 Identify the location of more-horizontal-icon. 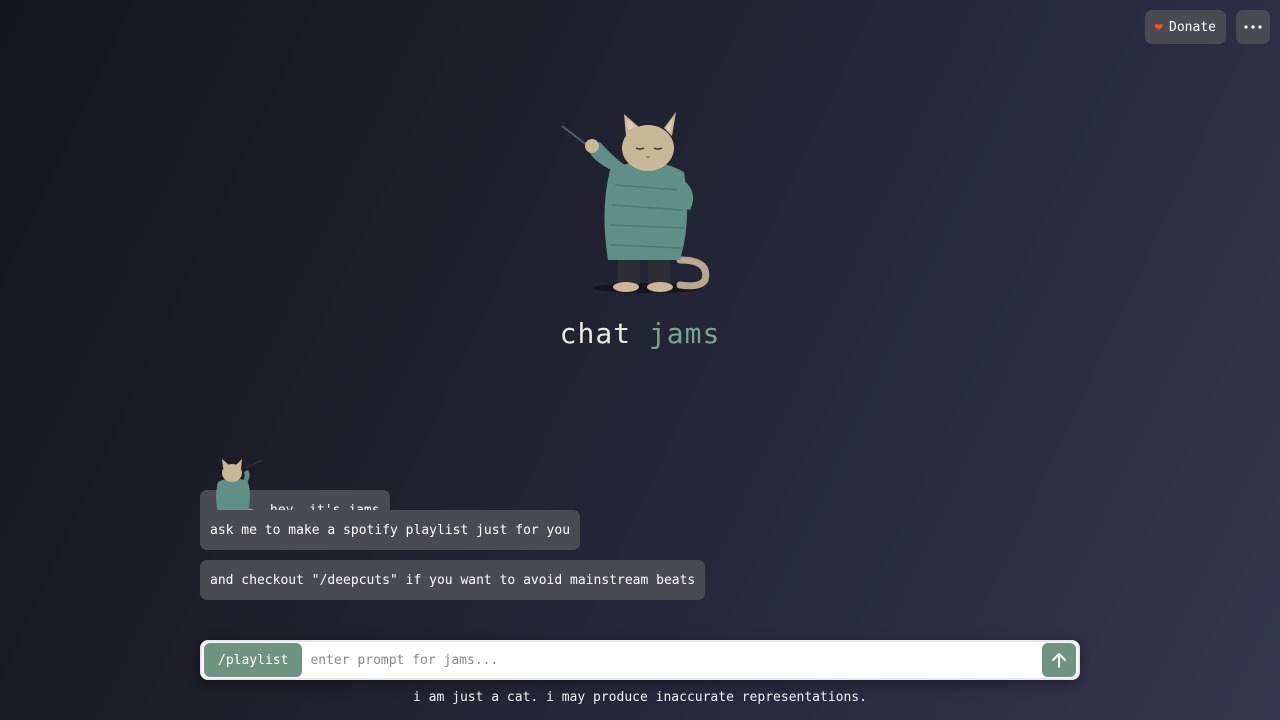
(1253, 27).